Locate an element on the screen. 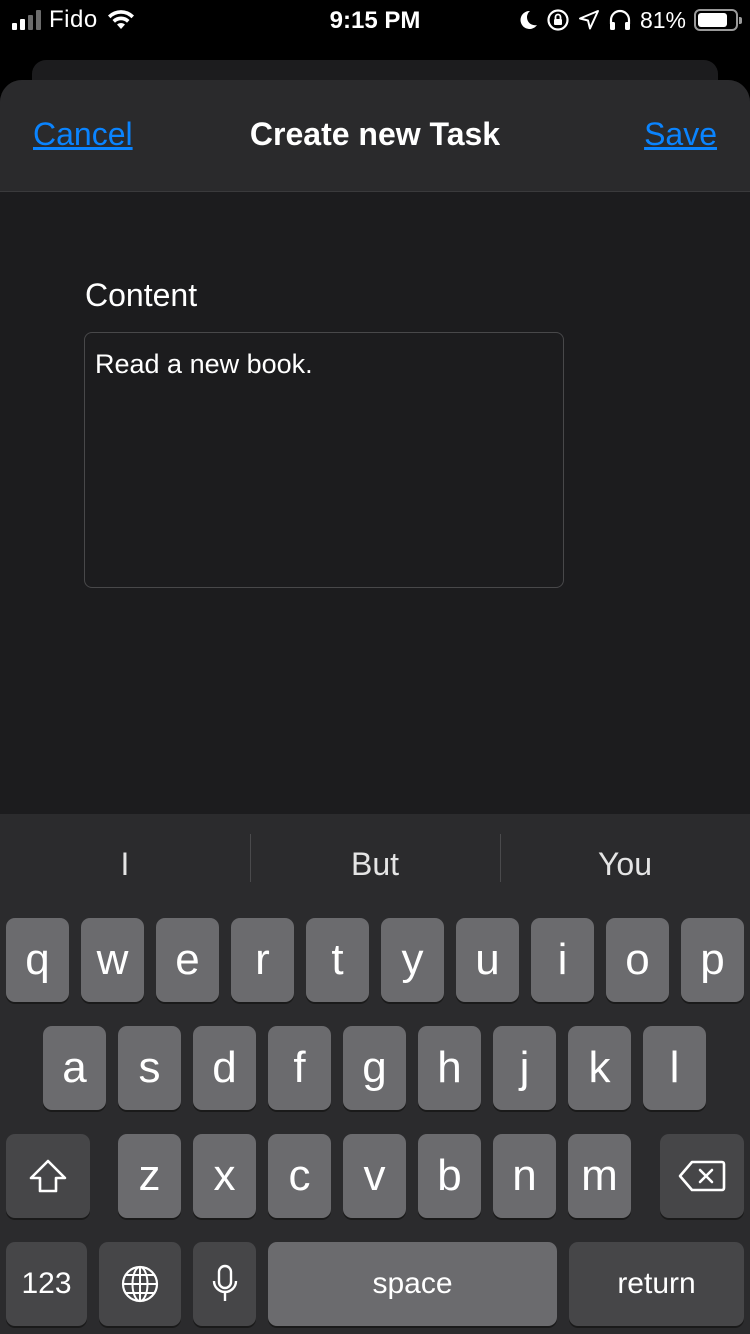 This screenshot has width=750, height=1334. microphone-key is located at coordinates (224, 1284).